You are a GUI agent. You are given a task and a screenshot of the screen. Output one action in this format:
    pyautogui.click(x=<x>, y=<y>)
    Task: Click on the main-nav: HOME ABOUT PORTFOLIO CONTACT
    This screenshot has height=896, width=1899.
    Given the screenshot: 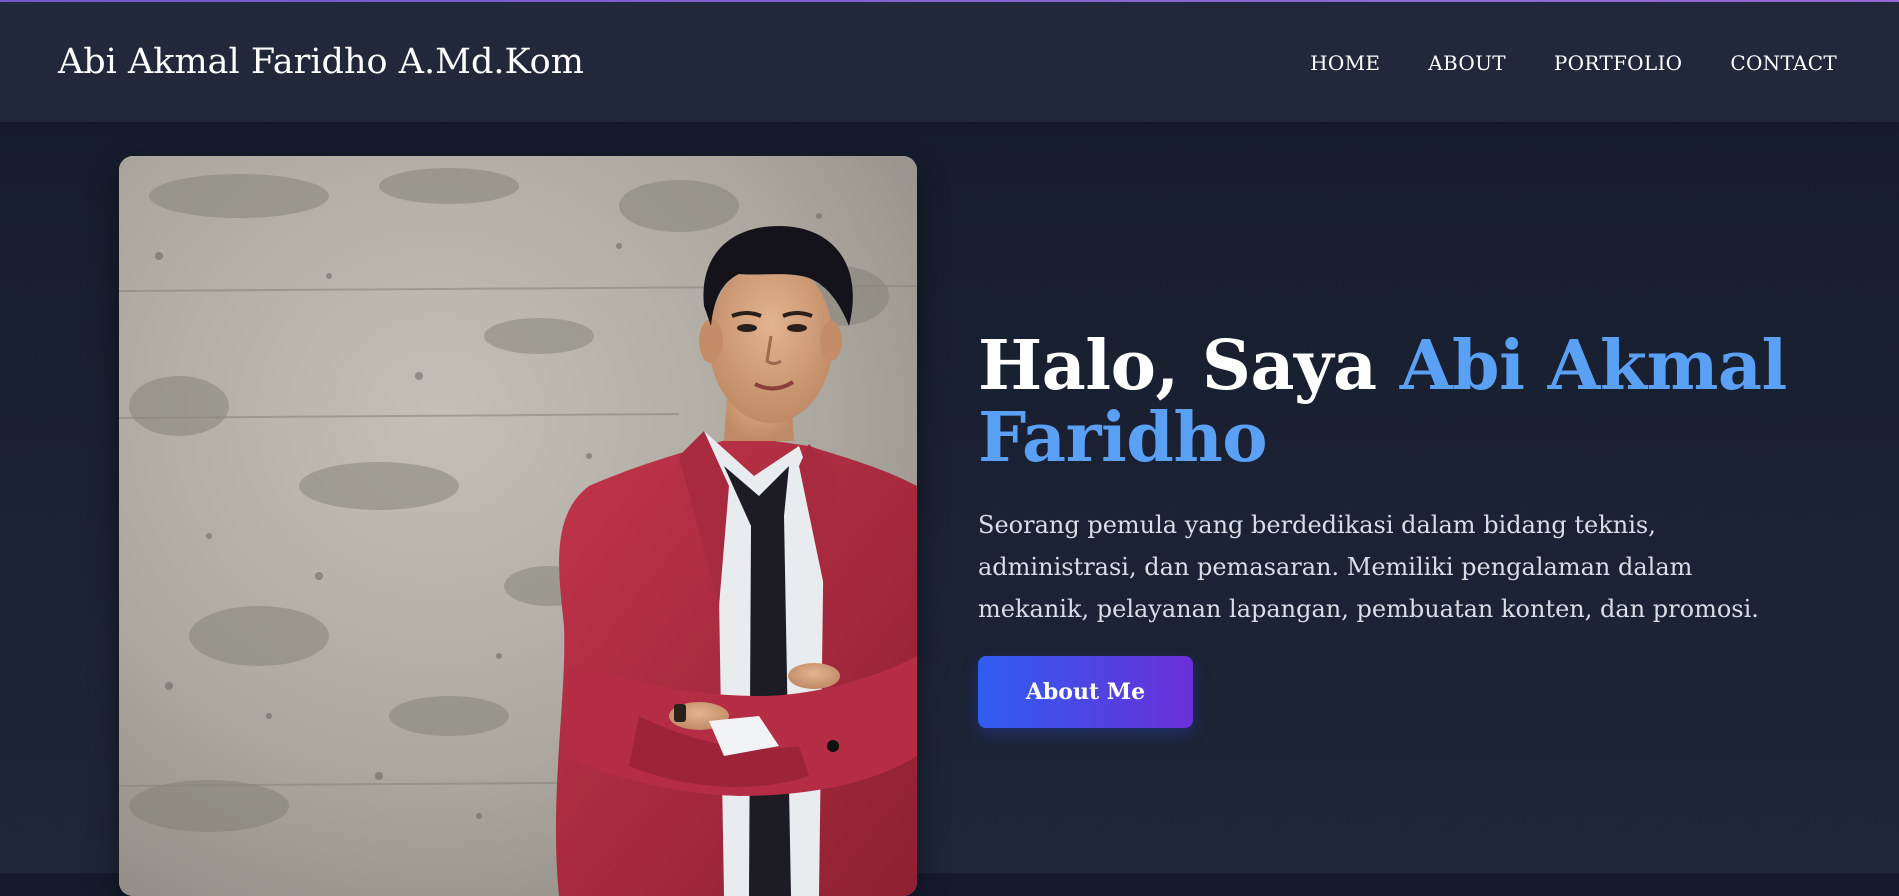 What is the action you would take?
    pyautogui.click(x=1573, y=63)
    